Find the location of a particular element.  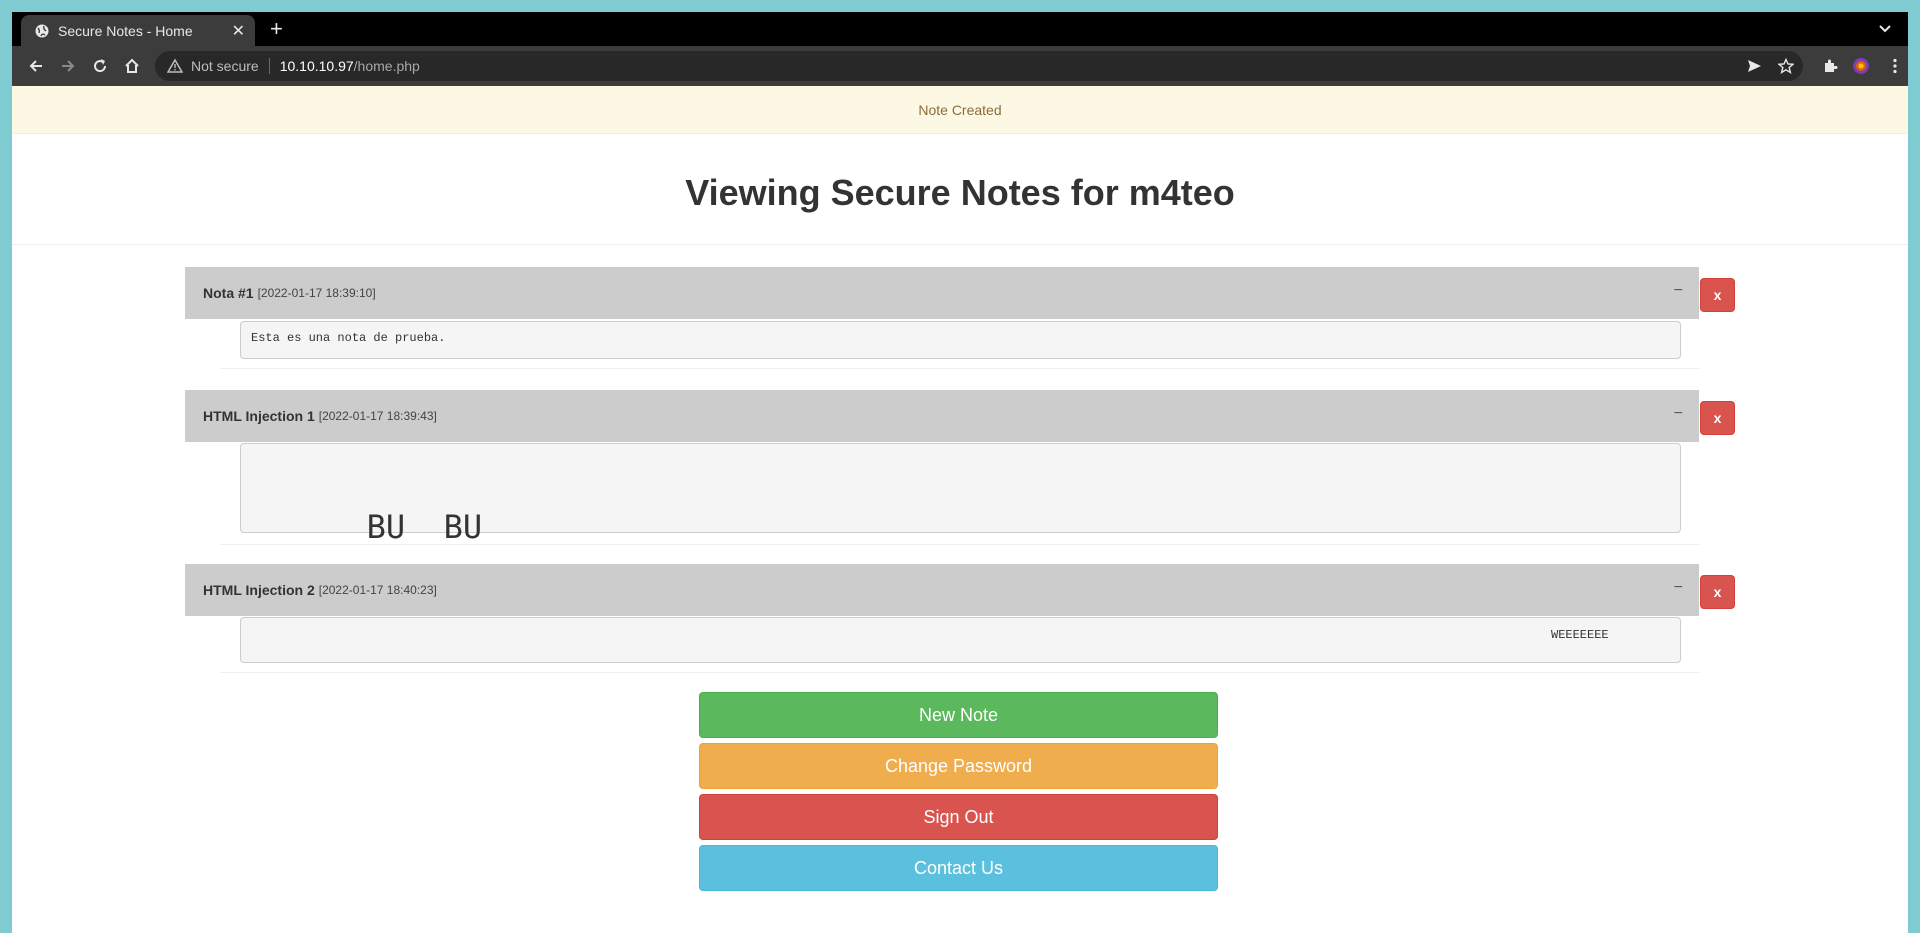

page-title: Viewing Secure Notes for m4teo is located at coordinates (960, 193).